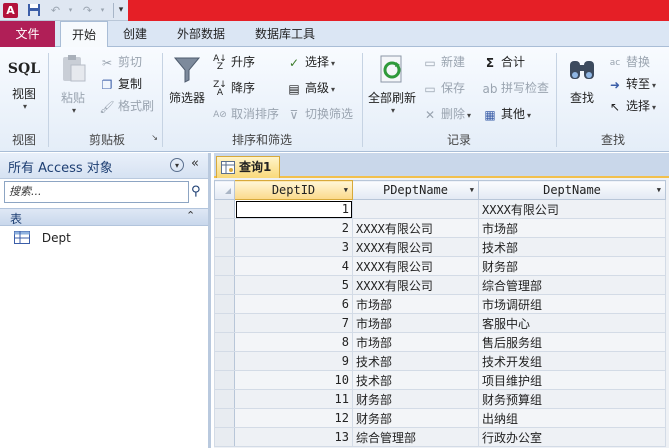 This screenshot has height=448, width=669. Describe the element at coordinates (120, 84) in the screenshot. I see `copy-button: ❐ 复制` at that location.